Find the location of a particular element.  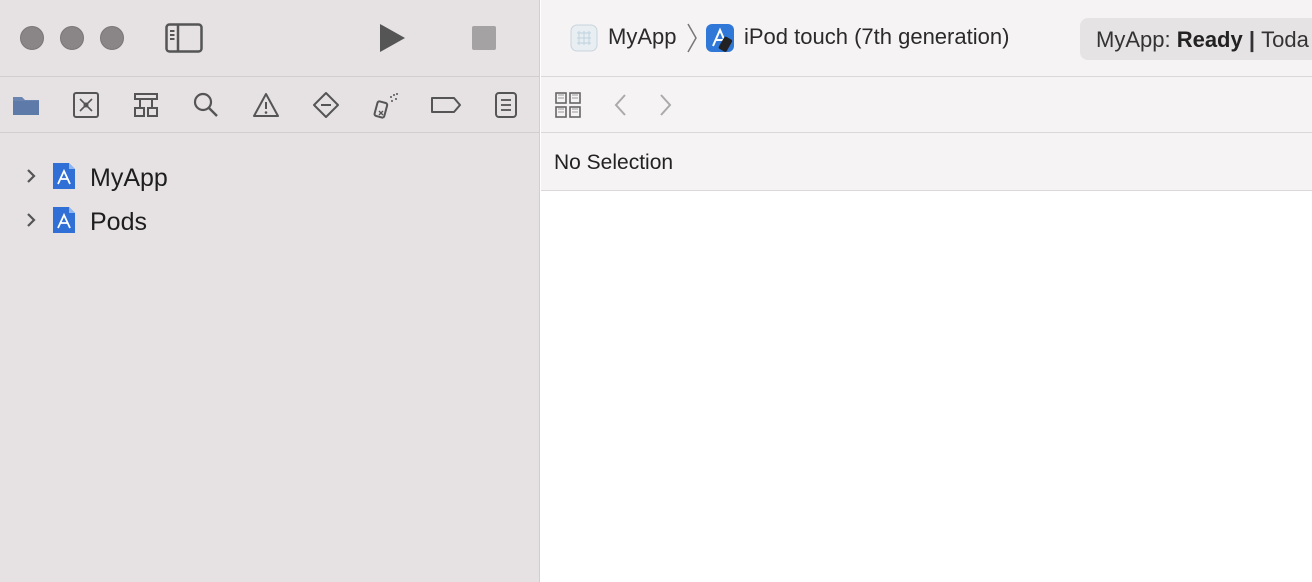

navigator-tab-bar is located at coordinates (270, 105).